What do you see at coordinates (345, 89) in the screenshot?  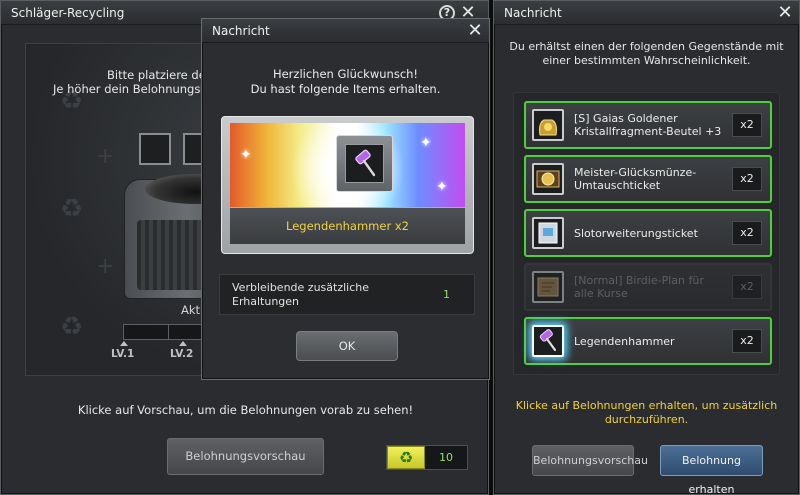 I see `congrats-line-2: Du hast folgende Items erhalten.` at bounding box center [345, 89].